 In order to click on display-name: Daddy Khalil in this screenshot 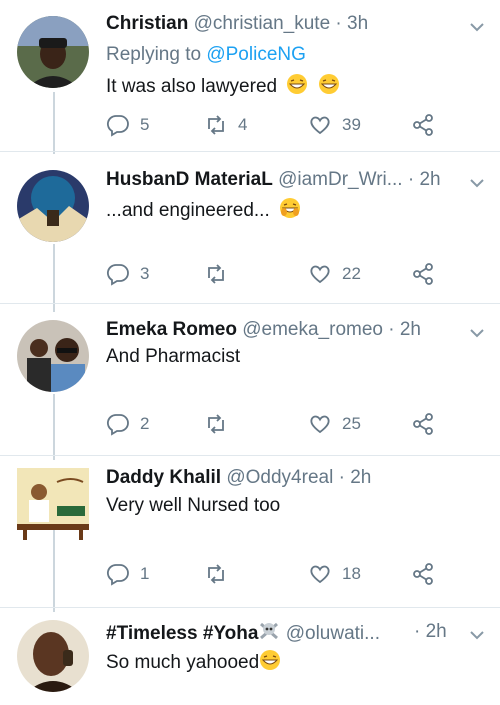, I will do `click(163, 477)`.